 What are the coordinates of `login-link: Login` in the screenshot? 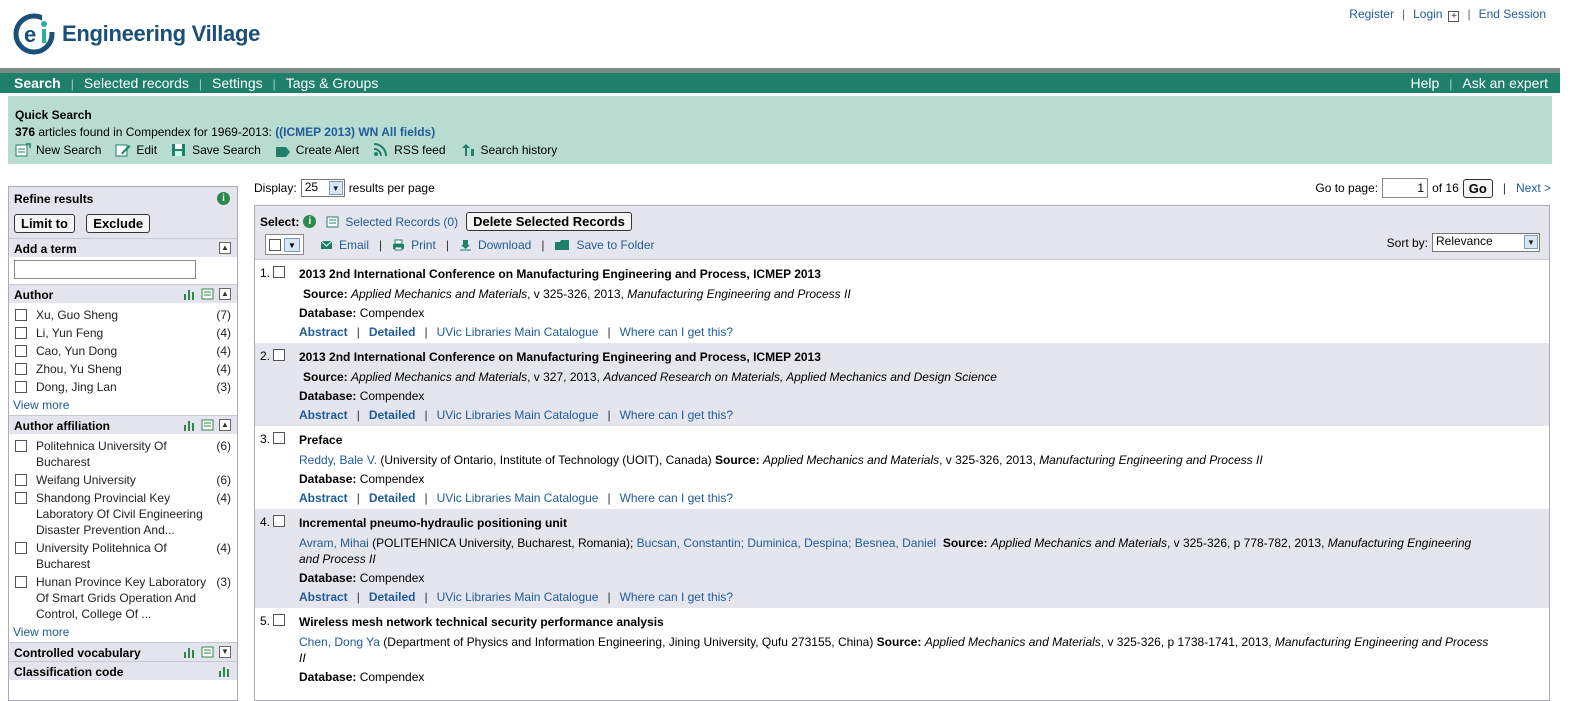 It's located at (1427, 14).